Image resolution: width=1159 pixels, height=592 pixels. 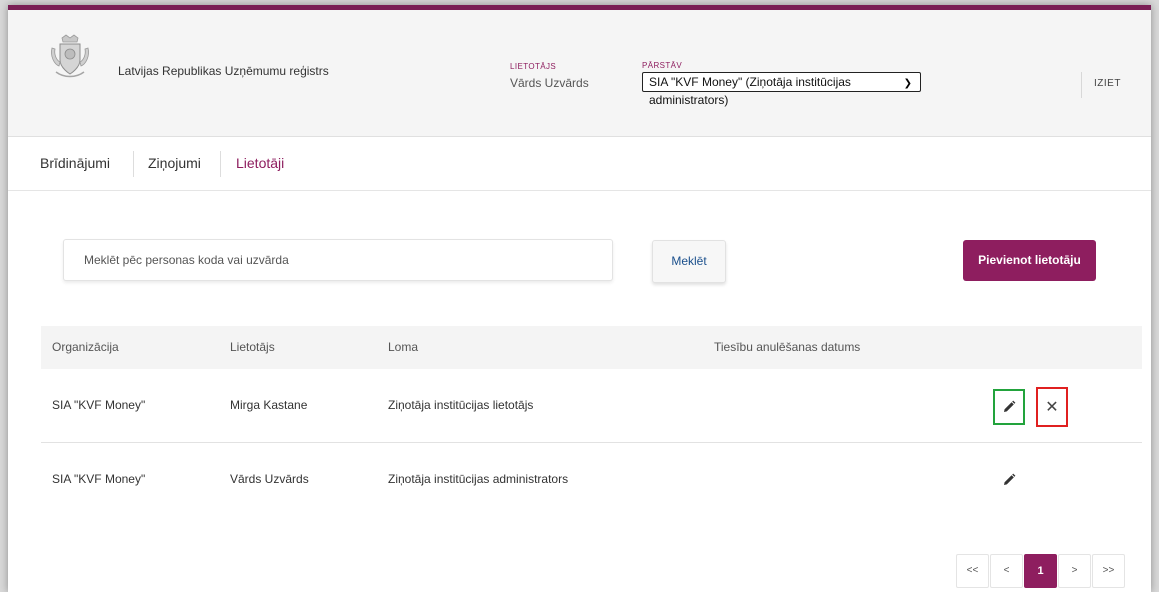 I want to click on close-icon: ✕, so click(x=1052, y=407).